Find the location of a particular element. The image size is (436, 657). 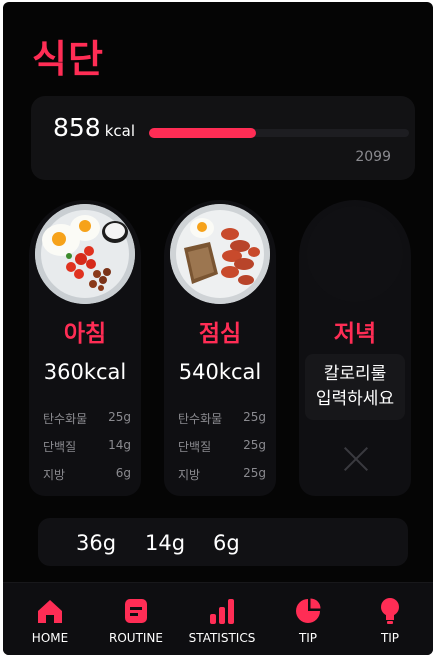

nav-statistics: STATISTICS is located at coordinates (222, 619).